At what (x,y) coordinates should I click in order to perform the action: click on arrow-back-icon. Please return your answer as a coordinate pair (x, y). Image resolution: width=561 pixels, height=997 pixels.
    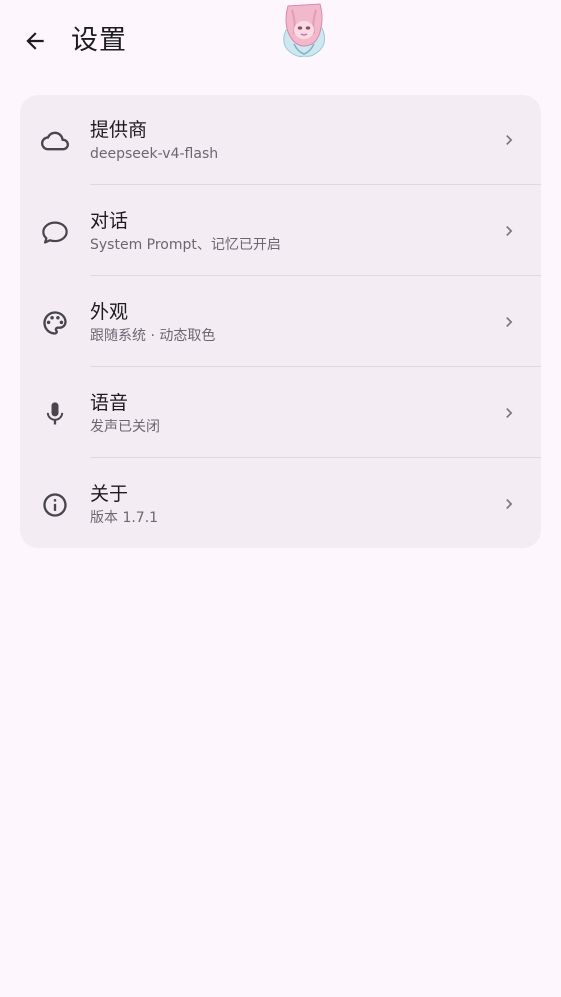
    Looking at the image, I should click on (35, 41).